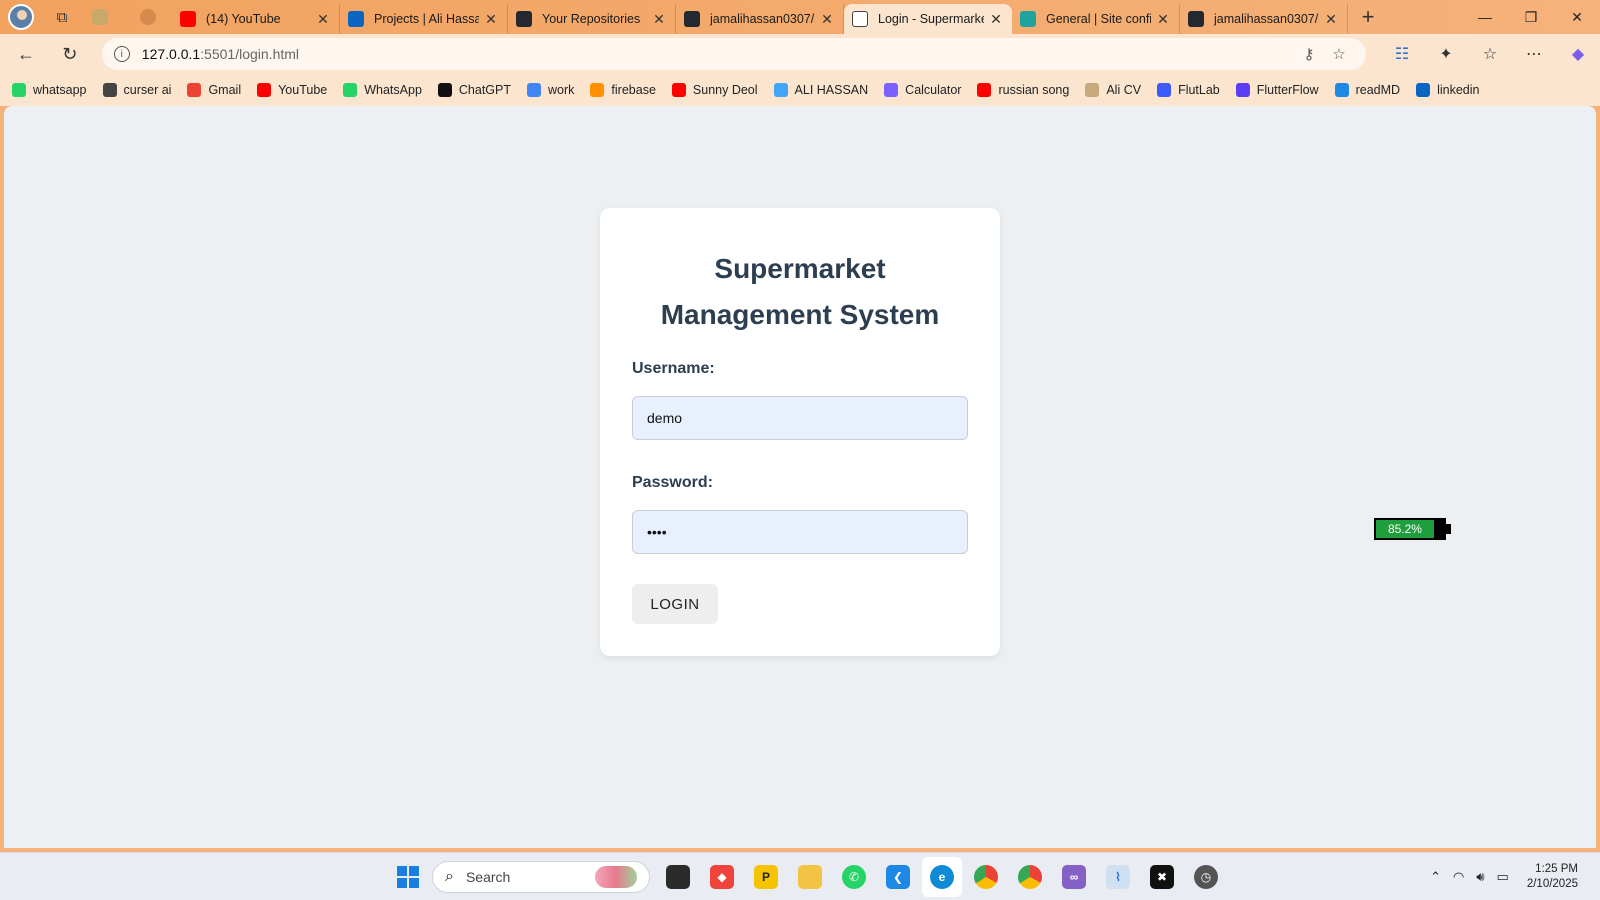  I want to click on task-view-icon, so click(678, 877).